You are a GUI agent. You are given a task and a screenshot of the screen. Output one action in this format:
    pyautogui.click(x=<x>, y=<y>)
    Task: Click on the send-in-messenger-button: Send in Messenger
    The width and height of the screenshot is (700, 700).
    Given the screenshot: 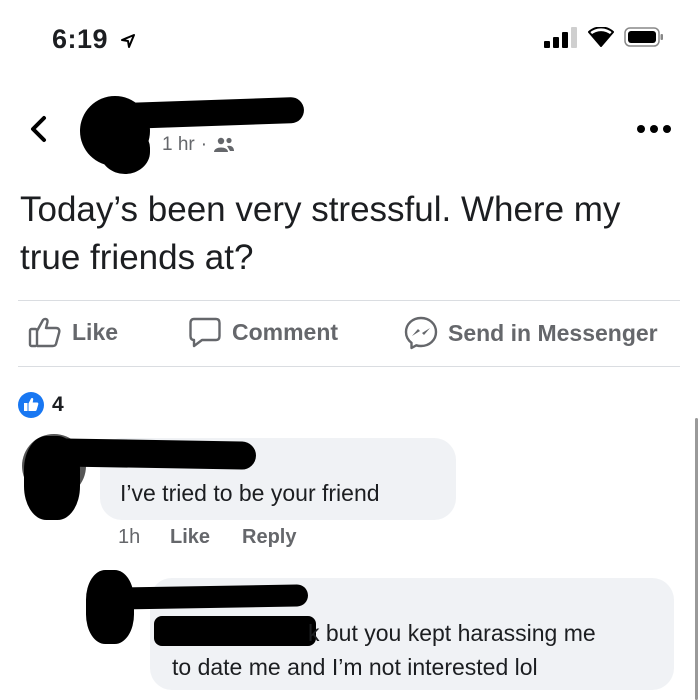 What is the action you would take?
    pyautogui.click(x=531, y=333)
    